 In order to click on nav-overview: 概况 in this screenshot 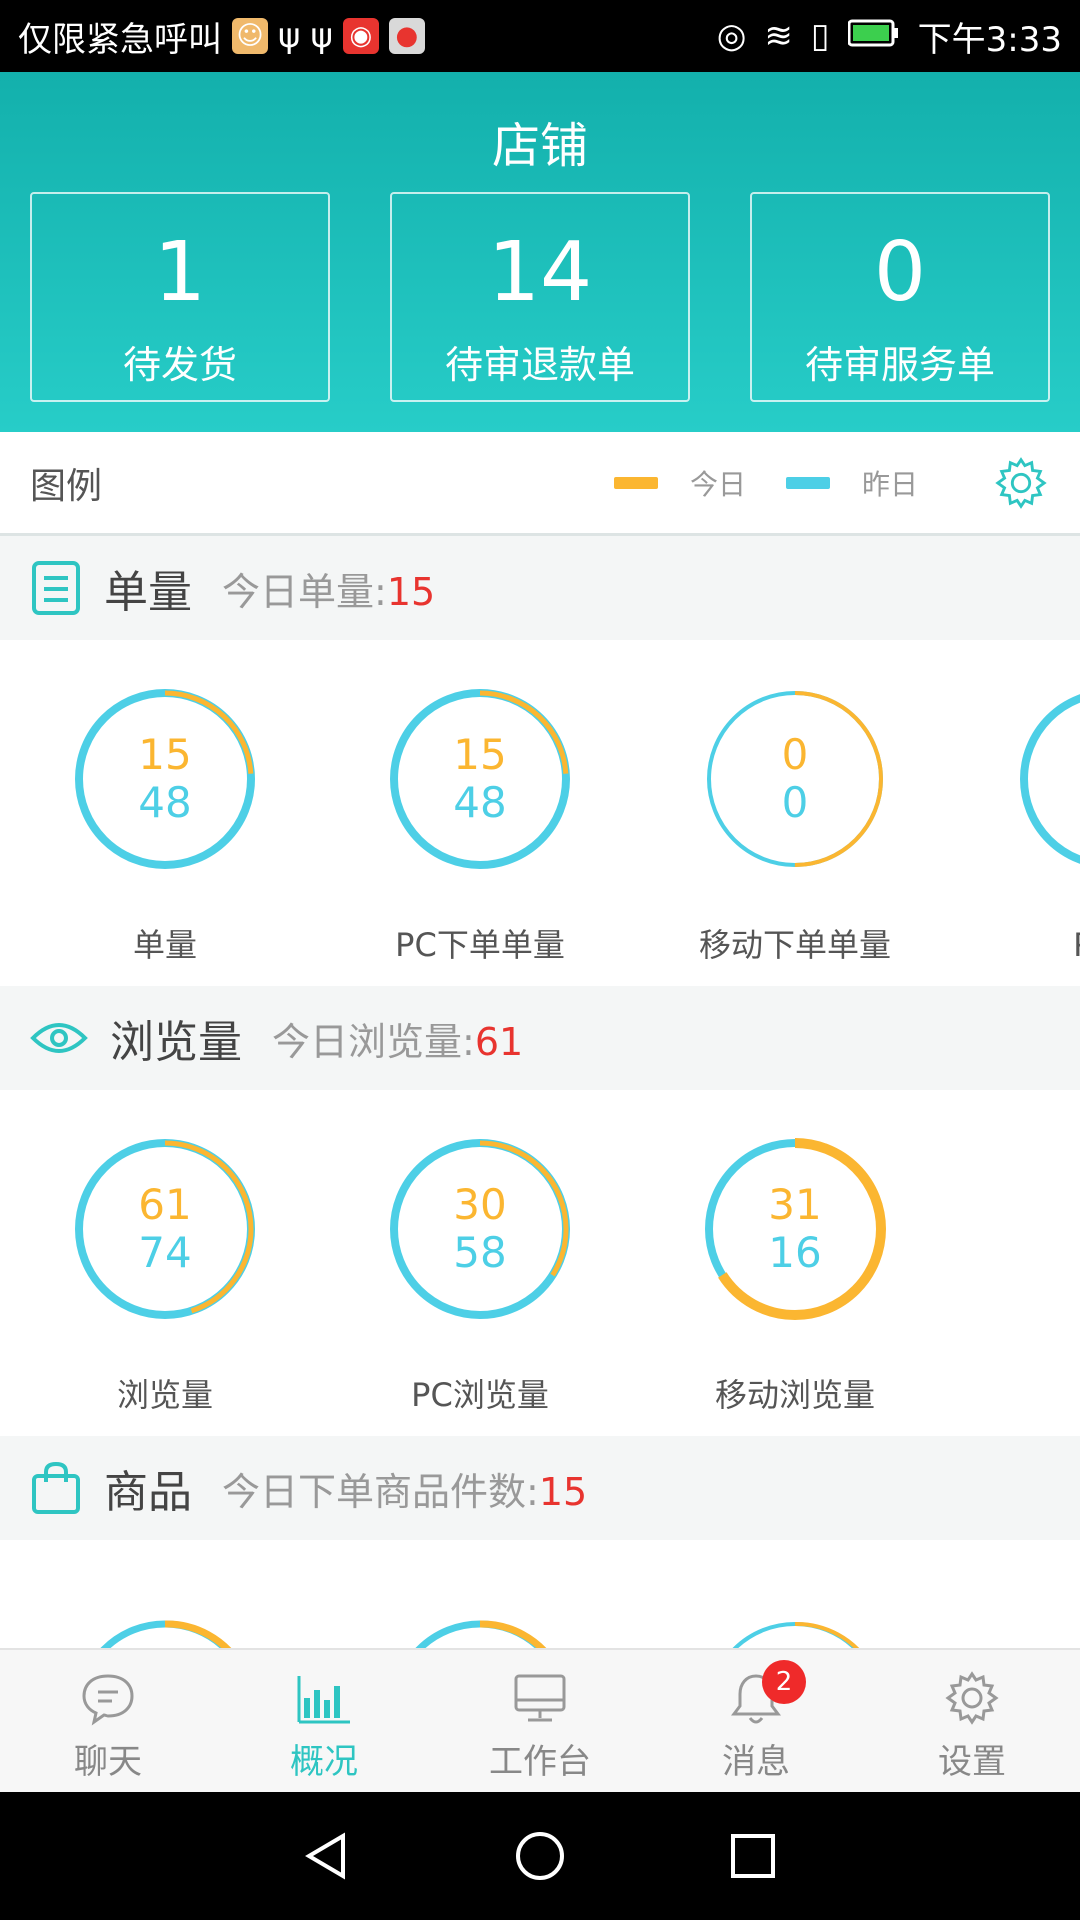, I will do `click(324, 1721)`.